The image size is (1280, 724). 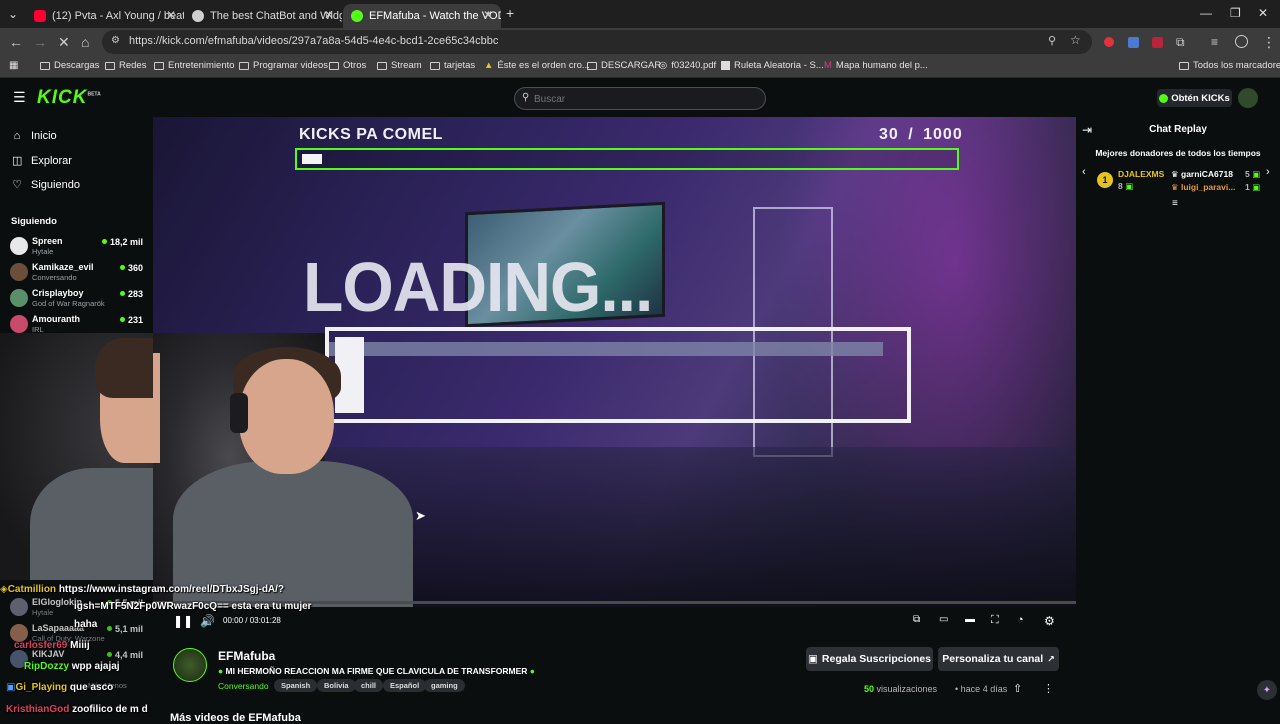 What do you see at coordinates (105, 16) in the screenshot?
I see `tab-youtube: (12) Pvta - Axl Young / beat by ✕` at bounding box center [105, 16].